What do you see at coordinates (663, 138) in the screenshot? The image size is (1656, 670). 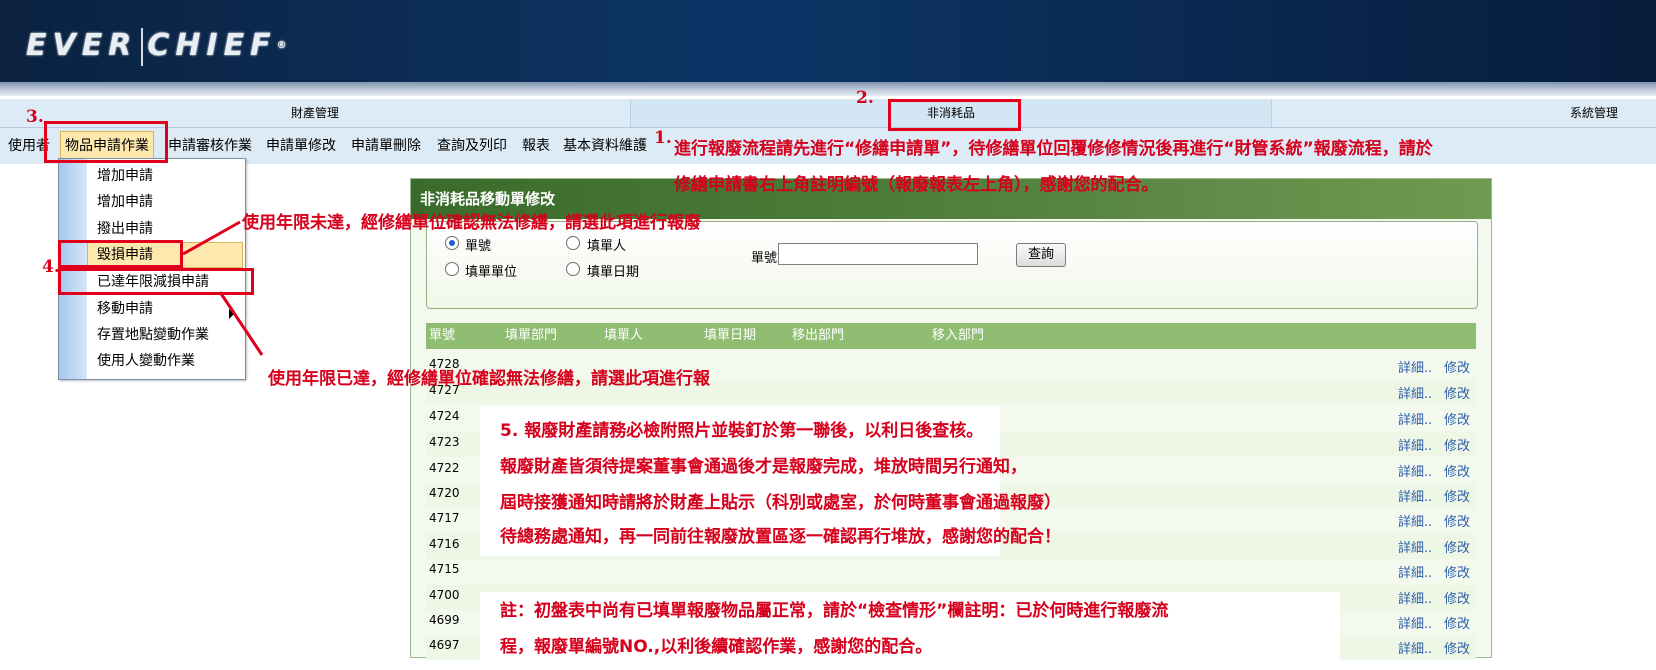 I see `annotation-number-1: 1.` at bounding box center [663, 138].